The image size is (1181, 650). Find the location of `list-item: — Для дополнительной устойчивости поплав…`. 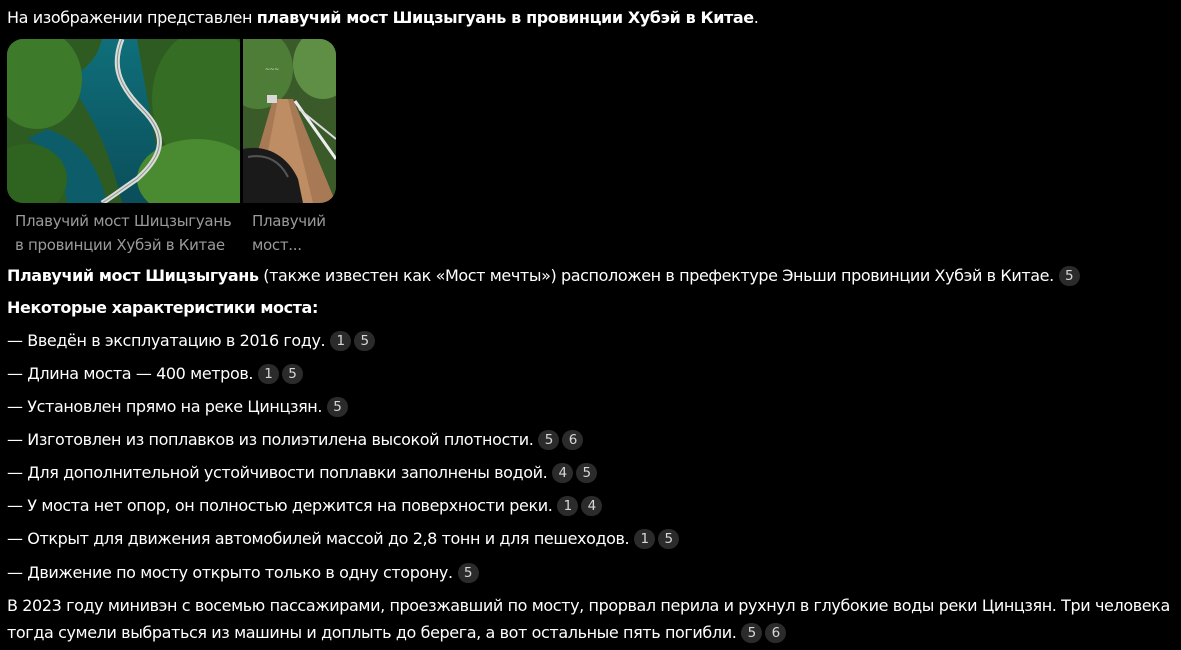

list-item: — Для дополнительной устойчивости поплав… is located at coordinates (302, 473).